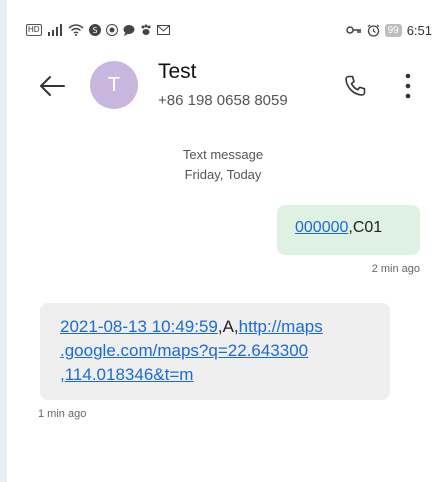 Image resolution: width=446 pixels, height=482 pixels. I want to click on shield-app-icon: S, so click(94, 30).